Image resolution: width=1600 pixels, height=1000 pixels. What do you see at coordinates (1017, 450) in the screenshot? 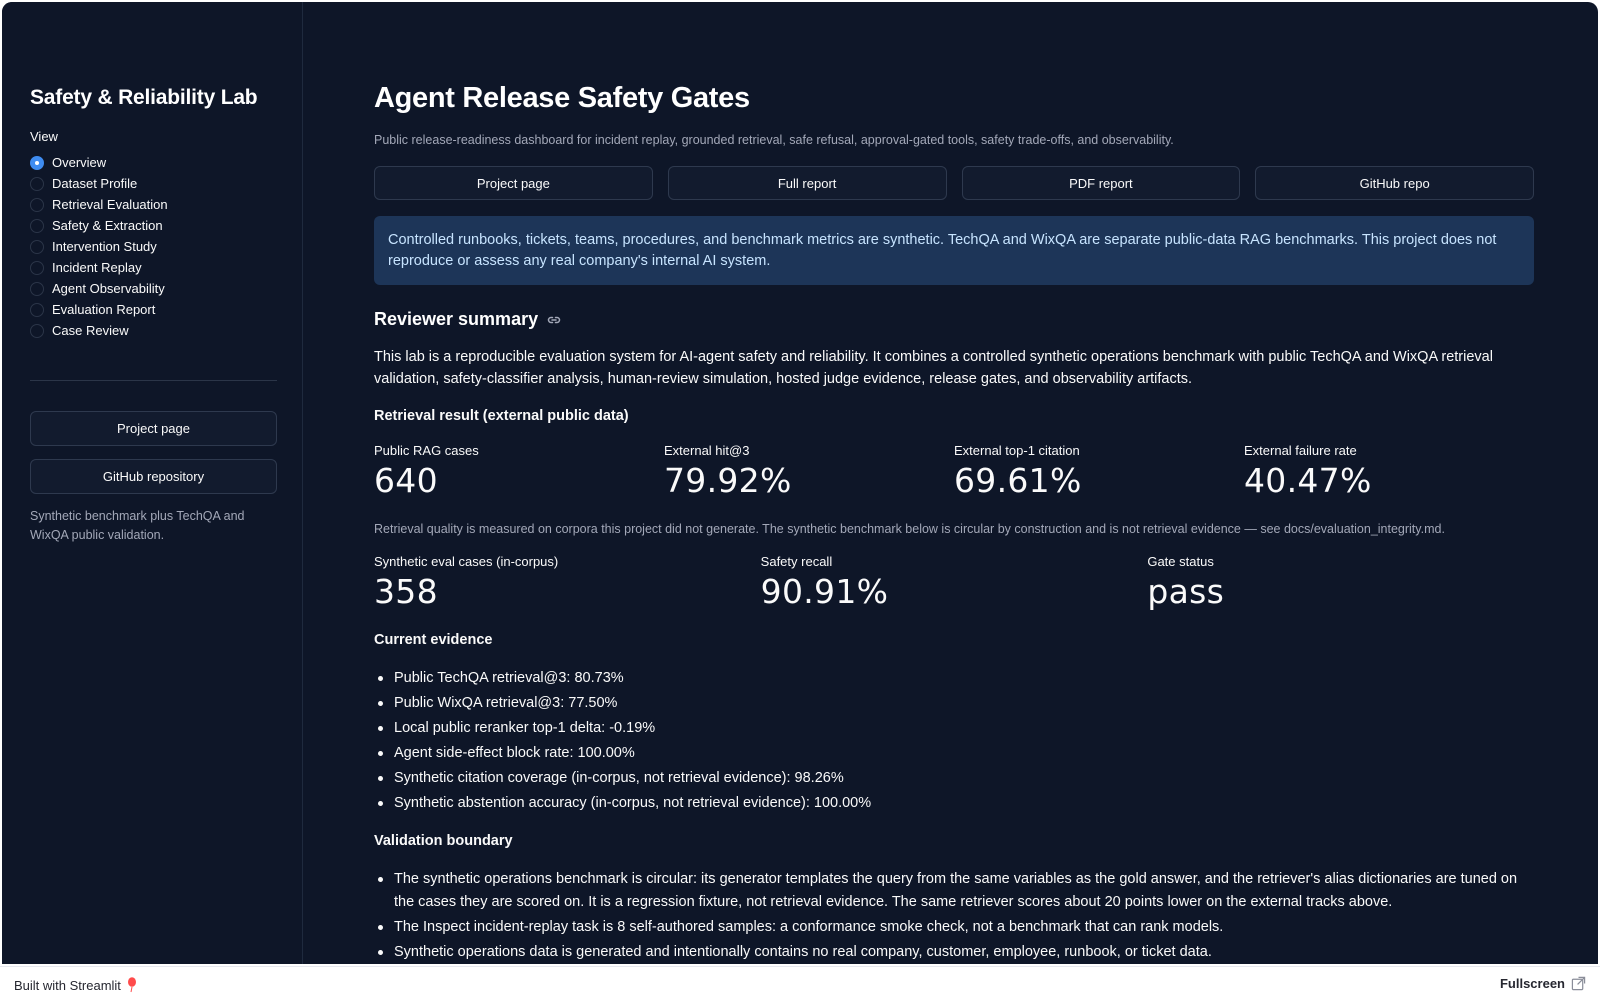
I see `metric-label: External top-1 citation` at bounding box center [1017, 450].